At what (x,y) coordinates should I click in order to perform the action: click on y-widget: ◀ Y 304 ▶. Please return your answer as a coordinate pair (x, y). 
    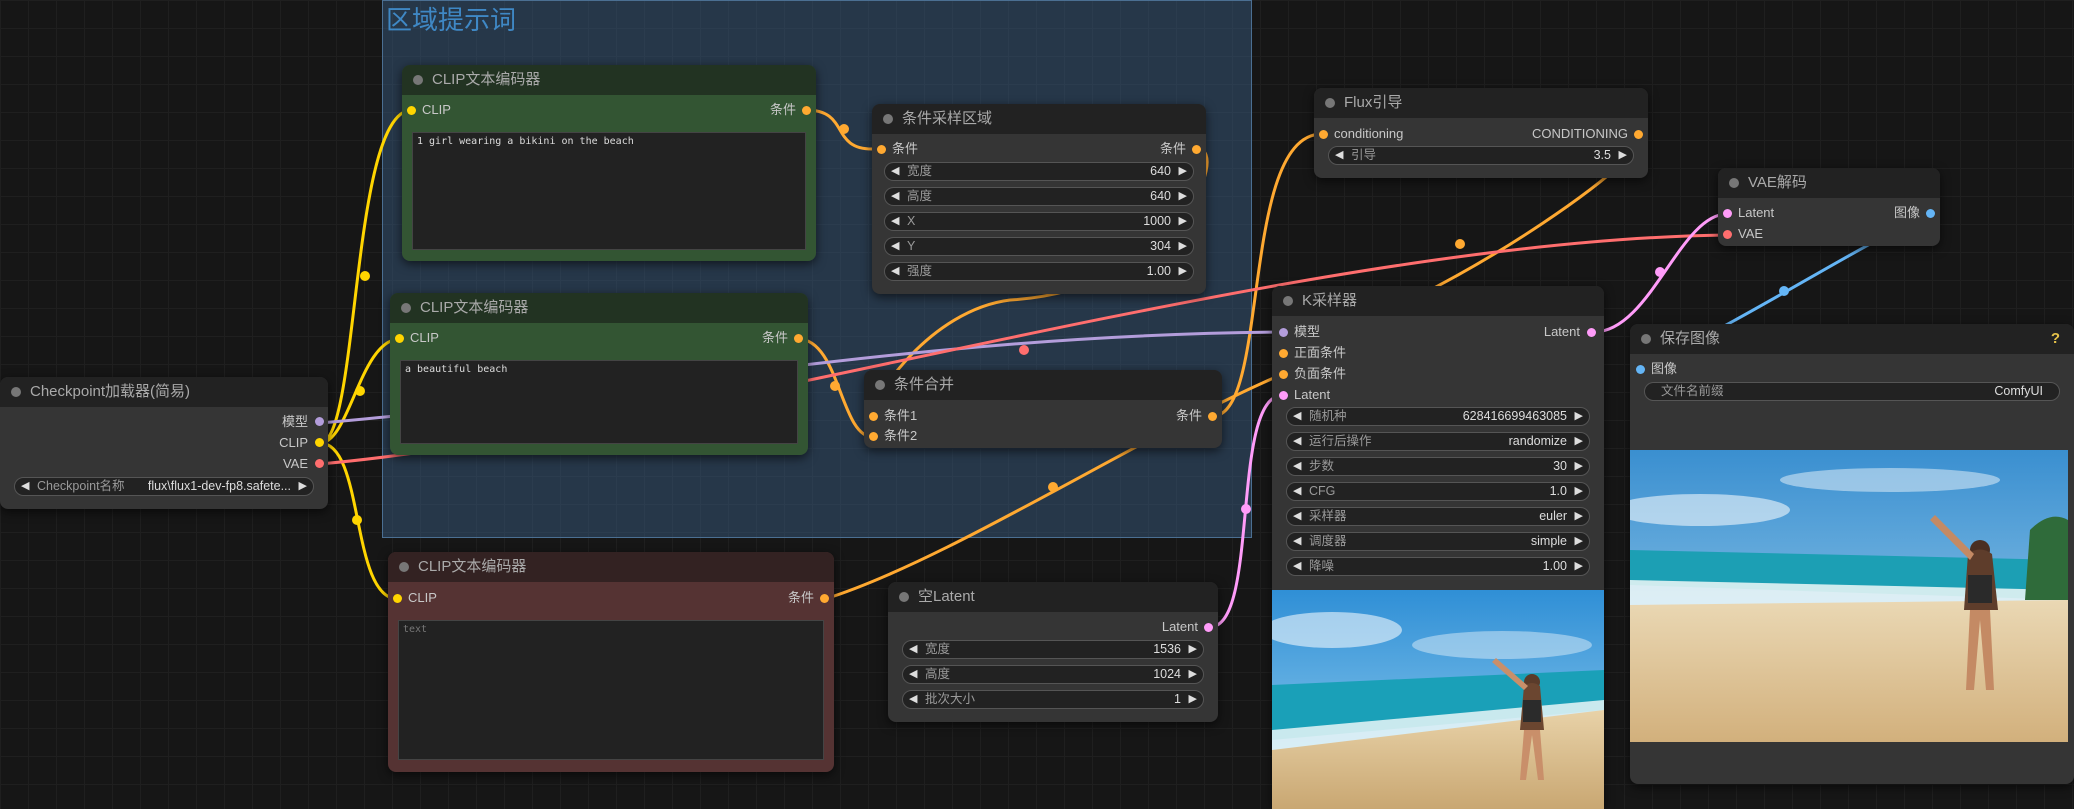
    Looking at the image, I should click on (1039, 246).